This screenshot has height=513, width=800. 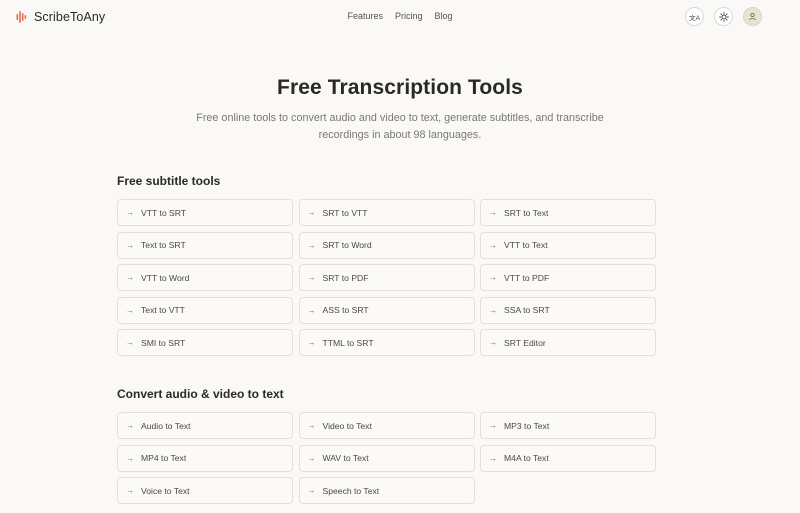 What do you see at coordinates (348, 342) in the screenshot?
I see `tool-label: TTML to SRT` at bounding box center [348, 342].